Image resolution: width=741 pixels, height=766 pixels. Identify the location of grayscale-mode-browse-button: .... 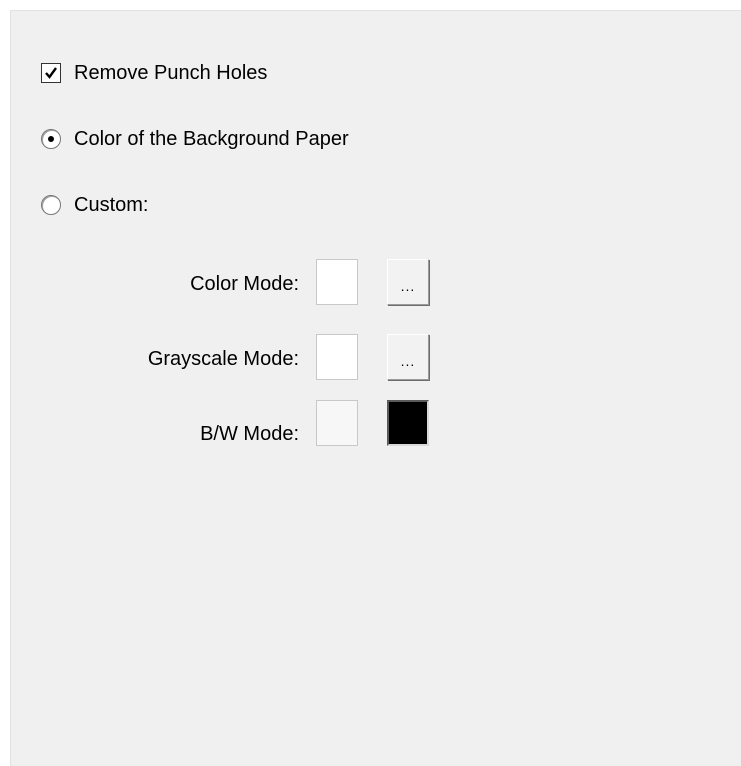
(408, 357).